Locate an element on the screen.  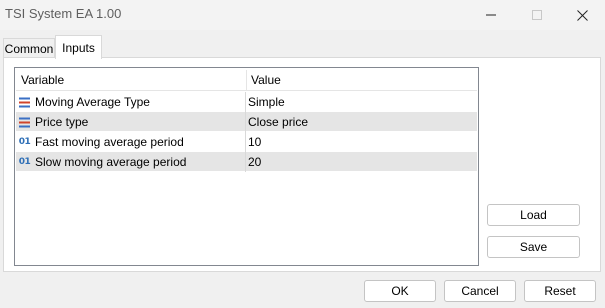
row-variable: Fast moving average period is located at coordinates (109, 142).